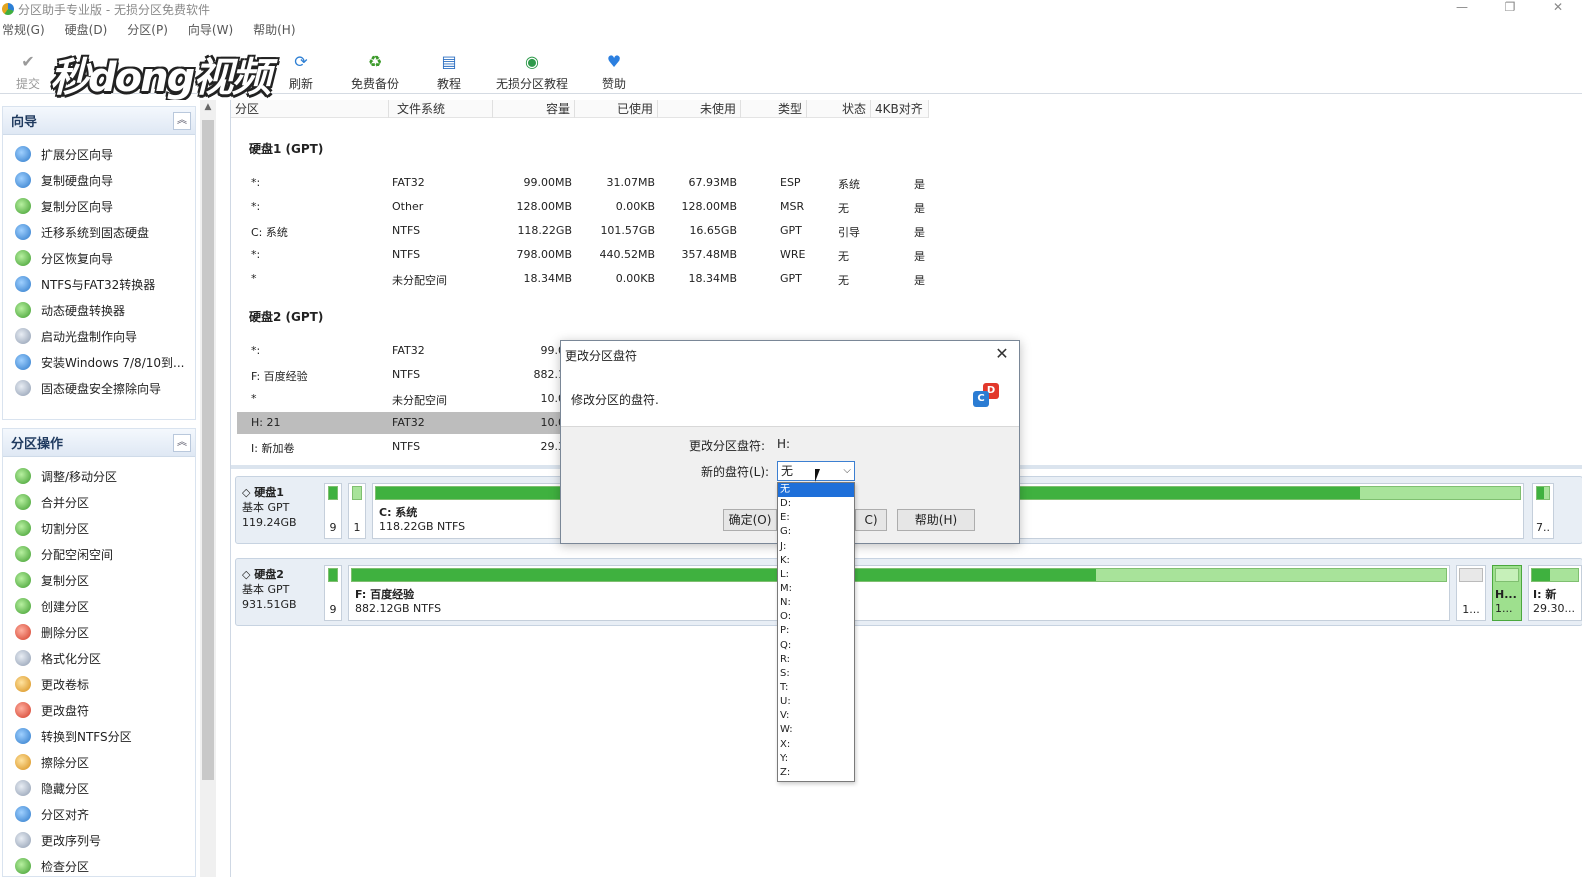 This screenshot has height=877, width=1582. What do you see at coordinates (99, 554) in the screenshot?
I see `op-item-allocate: 分配空闲空间` at bounding box center [99, 554].